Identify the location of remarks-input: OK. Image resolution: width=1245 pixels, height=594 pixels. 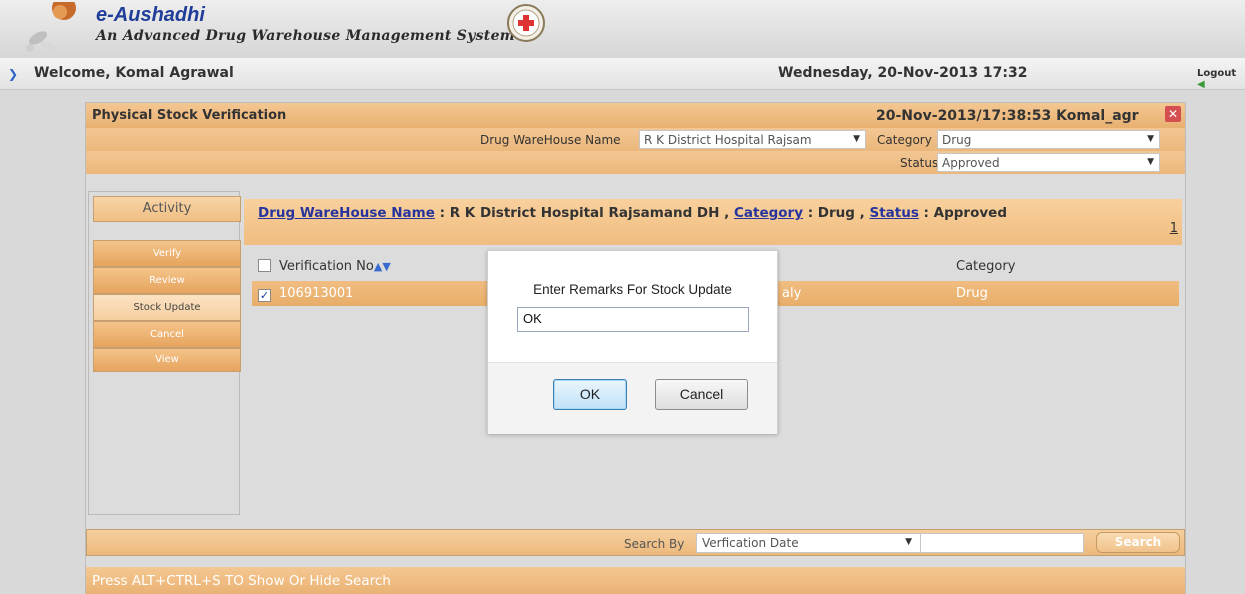
(633, 319).